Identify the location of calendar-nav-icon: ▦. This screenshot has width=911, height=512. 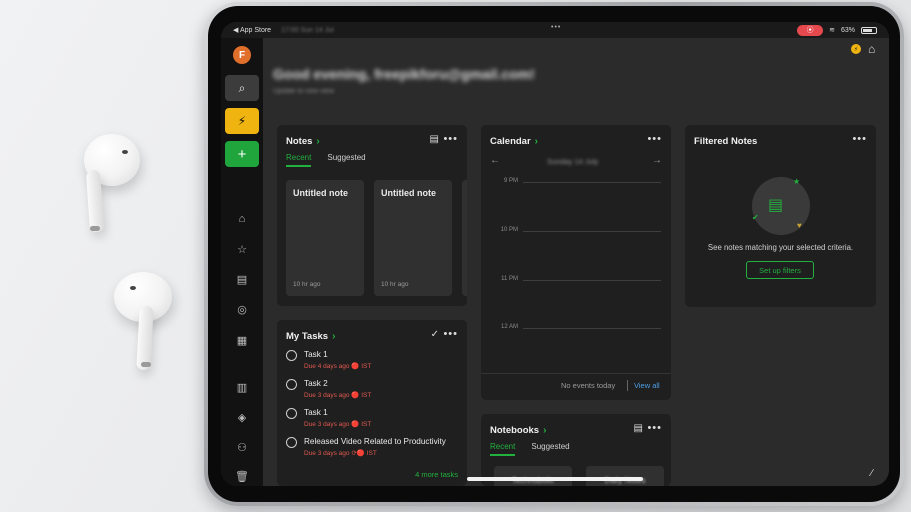
(242, 340).